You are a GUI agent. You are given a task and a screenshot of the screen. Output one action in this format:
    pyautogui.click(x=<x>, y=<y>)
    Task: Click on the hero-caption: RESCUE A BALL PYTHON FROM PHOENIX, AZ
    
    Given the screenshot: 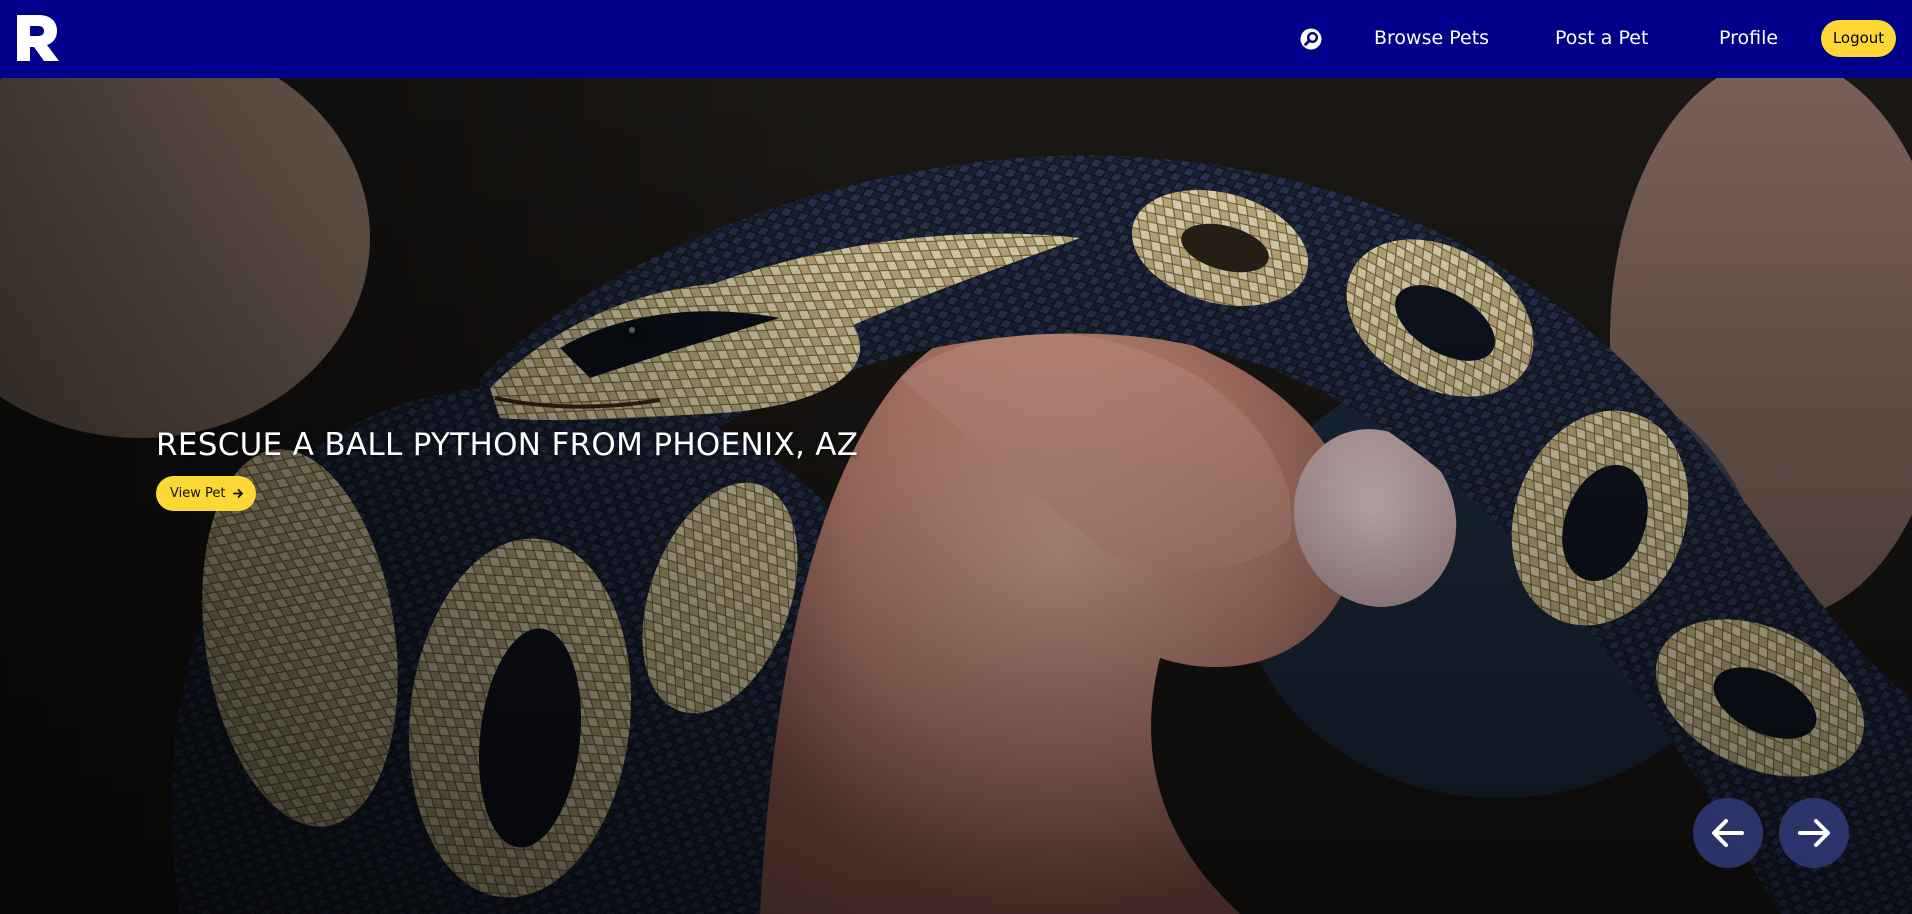 What is the action you would take?
    pyautogui.click(x=507, y=445)
    